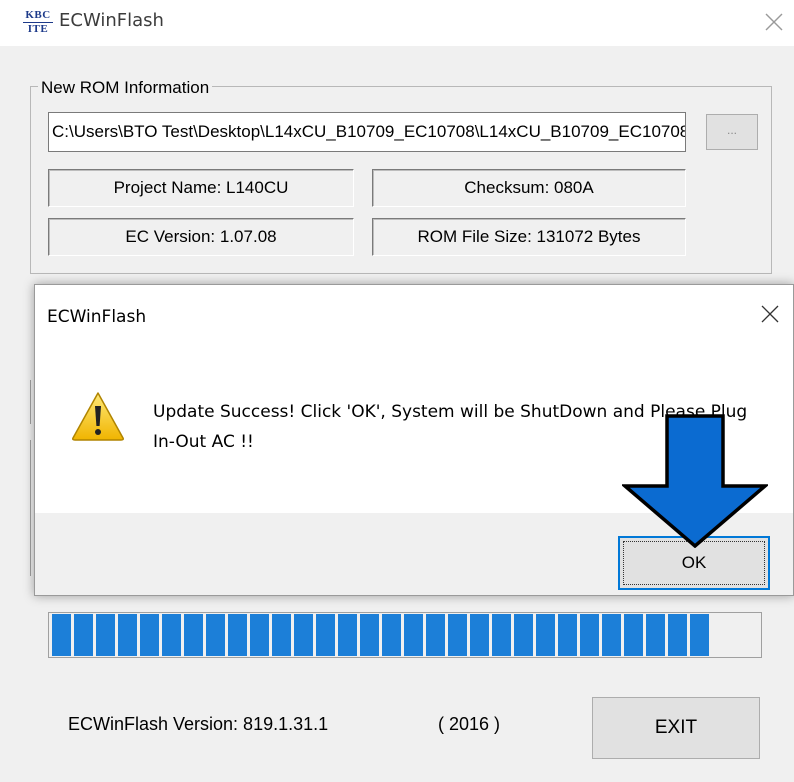 This screenshot has height=782, width=794. What do you see at coordinates (529, 237) in the screenshot?
I see `rom-file-size-box: ROM File Size: 131072 Bytes` at bounding box center [529, 237].